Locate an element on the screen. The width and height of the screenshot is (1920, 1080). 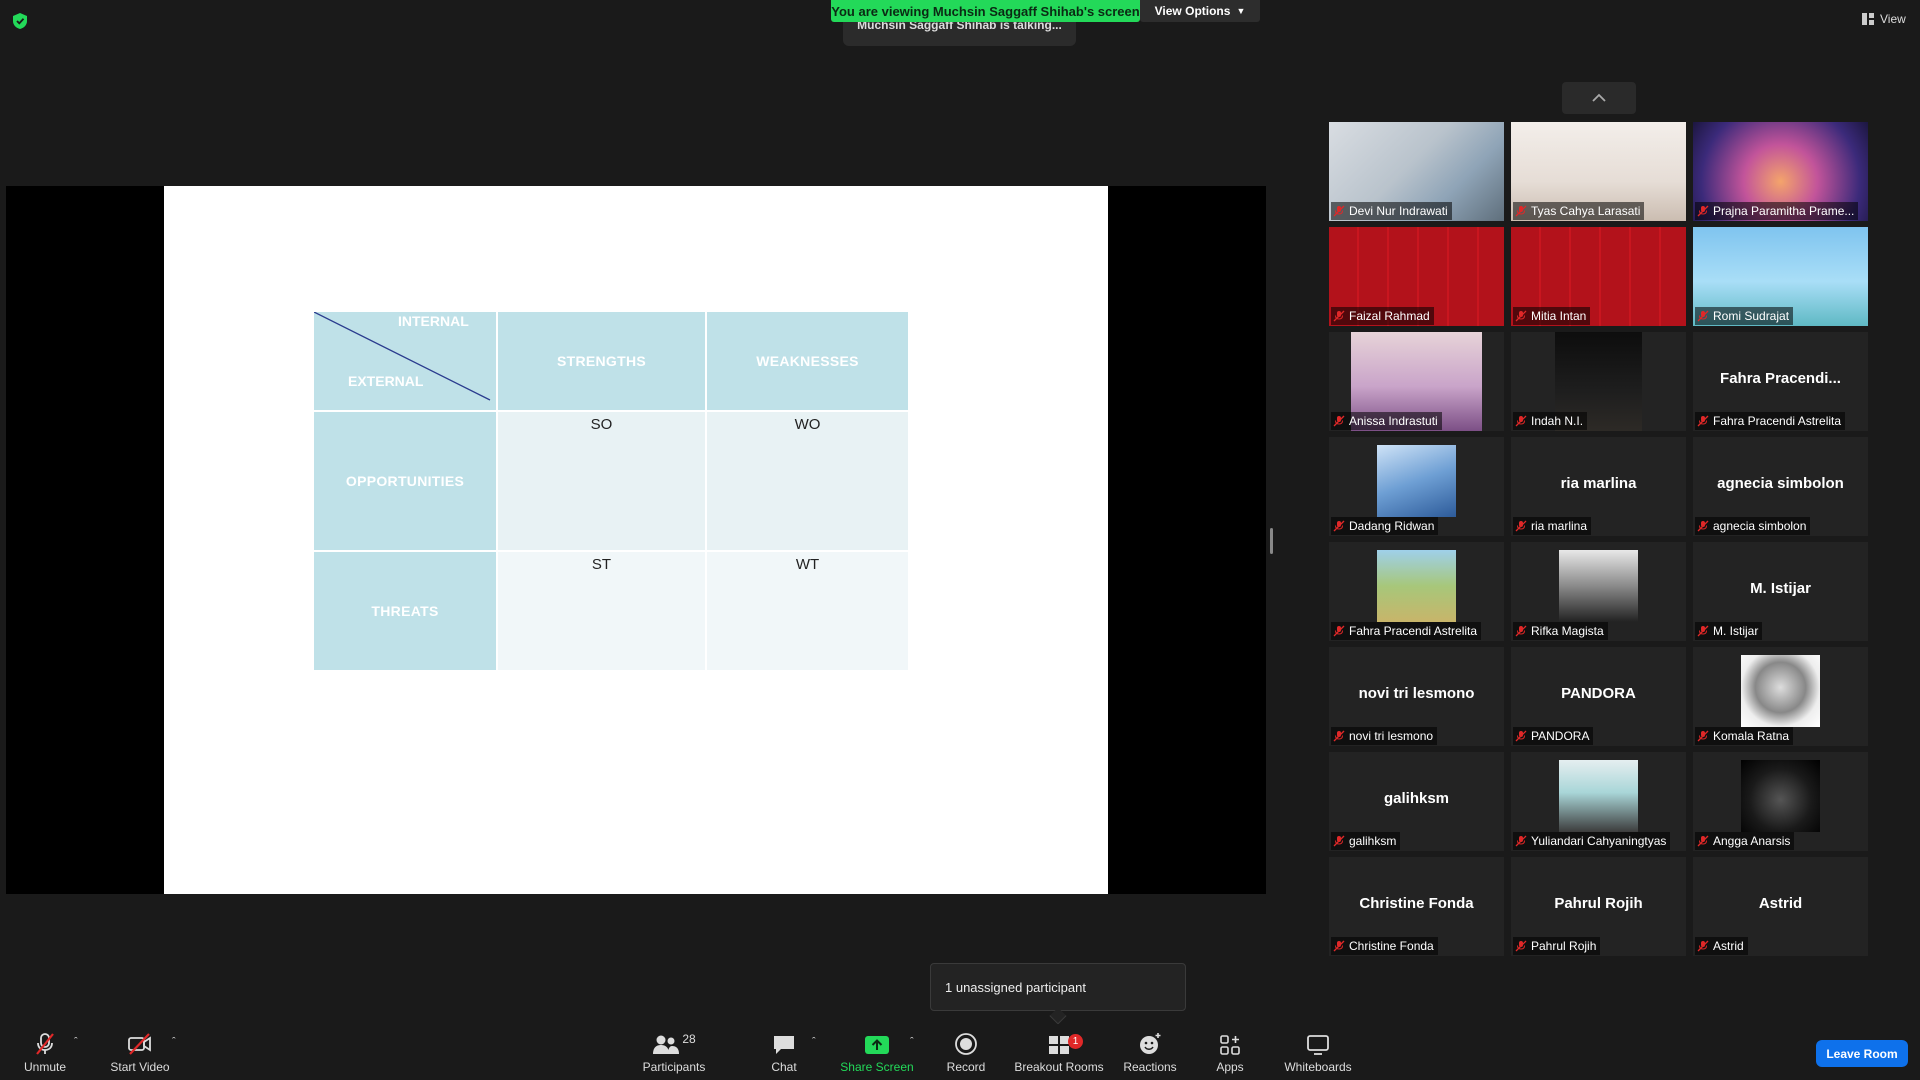
view-options-button: View Options ▼ is located at coordinates (1200, 11).